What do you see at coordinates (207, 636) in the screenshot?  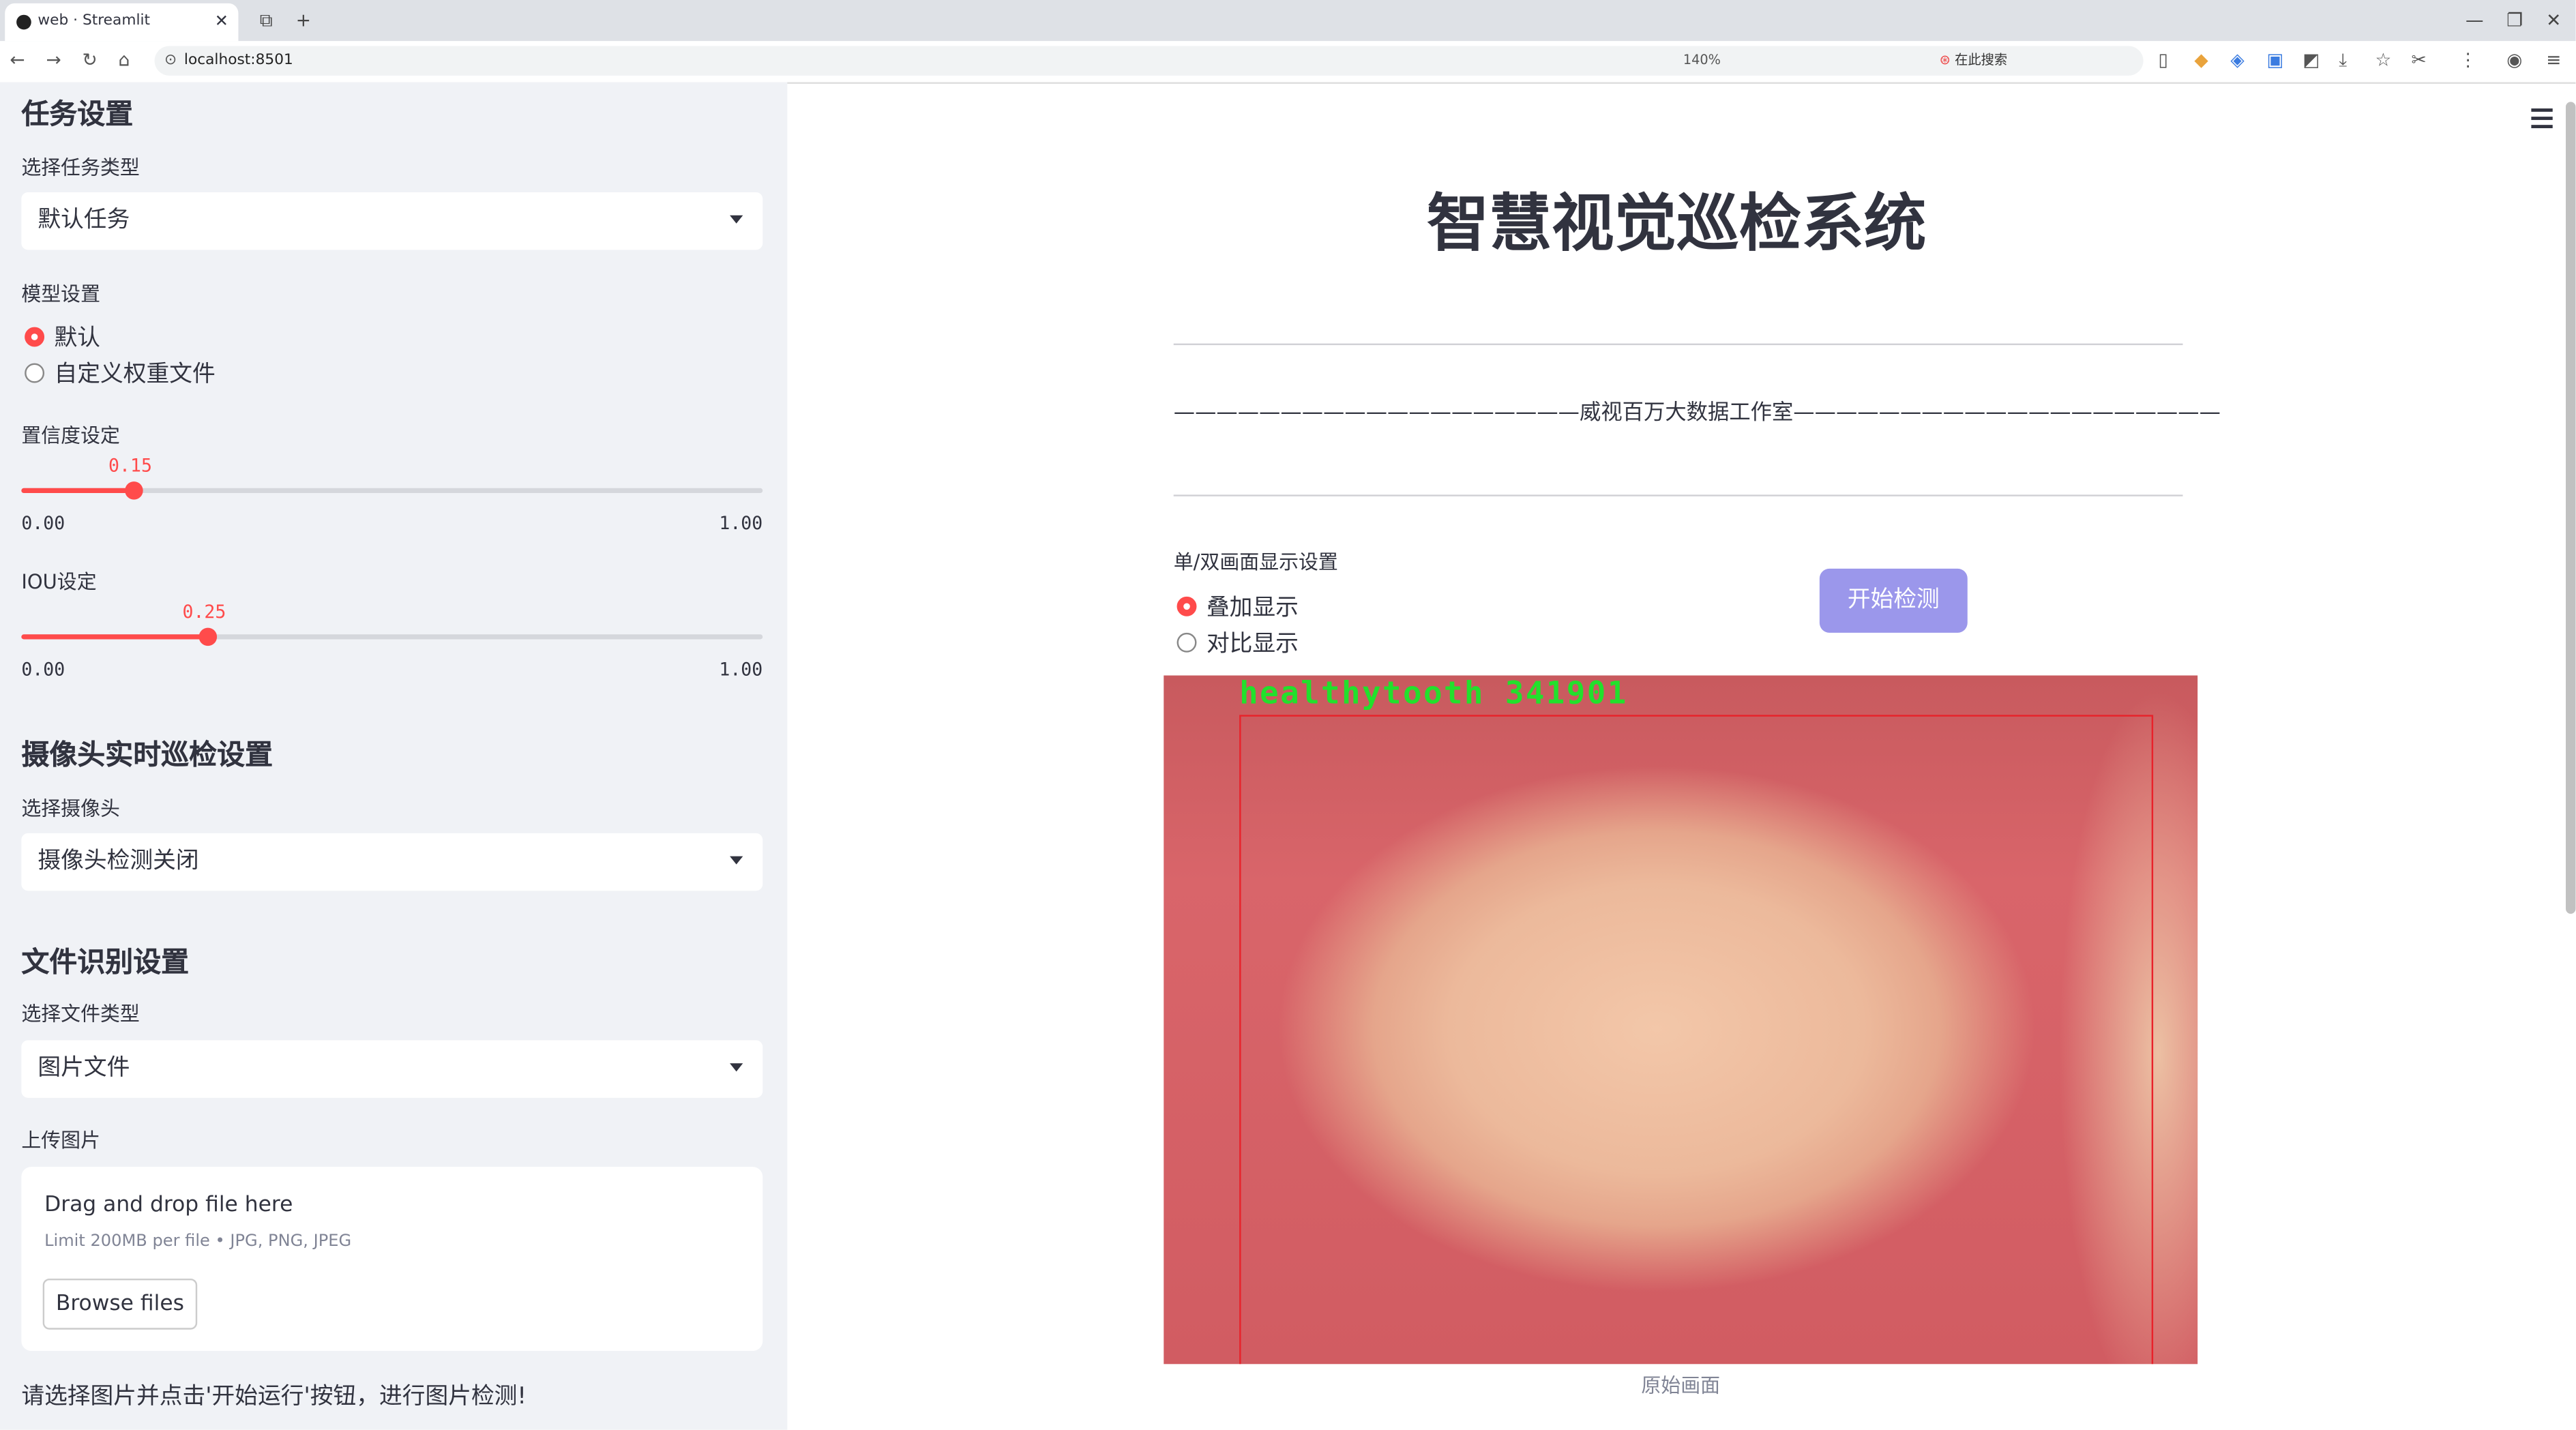 I see `iou-slider-thumb` at bounding box center [207, 636].